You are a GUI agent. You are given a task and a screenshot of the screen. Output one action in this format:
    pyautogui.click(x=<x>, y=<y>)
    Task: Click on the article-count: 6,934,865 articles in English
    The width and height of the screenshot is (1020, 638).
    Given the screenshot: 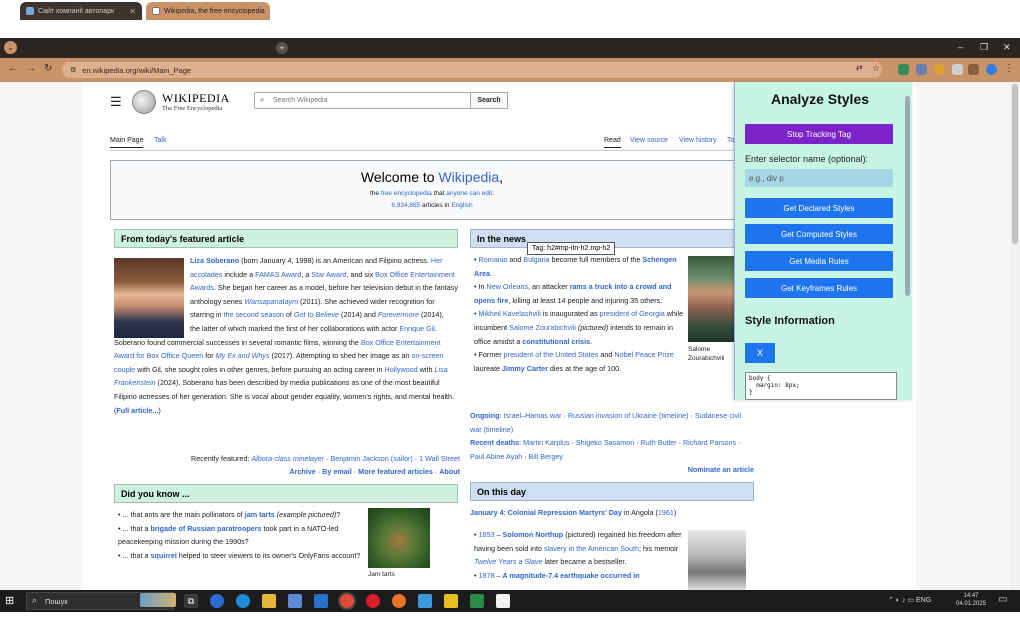 What is the action you would take?
    pyautogui.click(x=432, y=205)
    